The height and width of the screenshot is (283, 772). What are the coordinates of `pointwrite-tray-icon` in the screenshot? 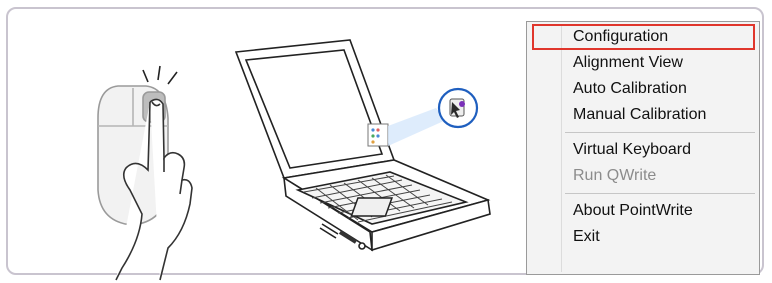 It's located at (458, 108).